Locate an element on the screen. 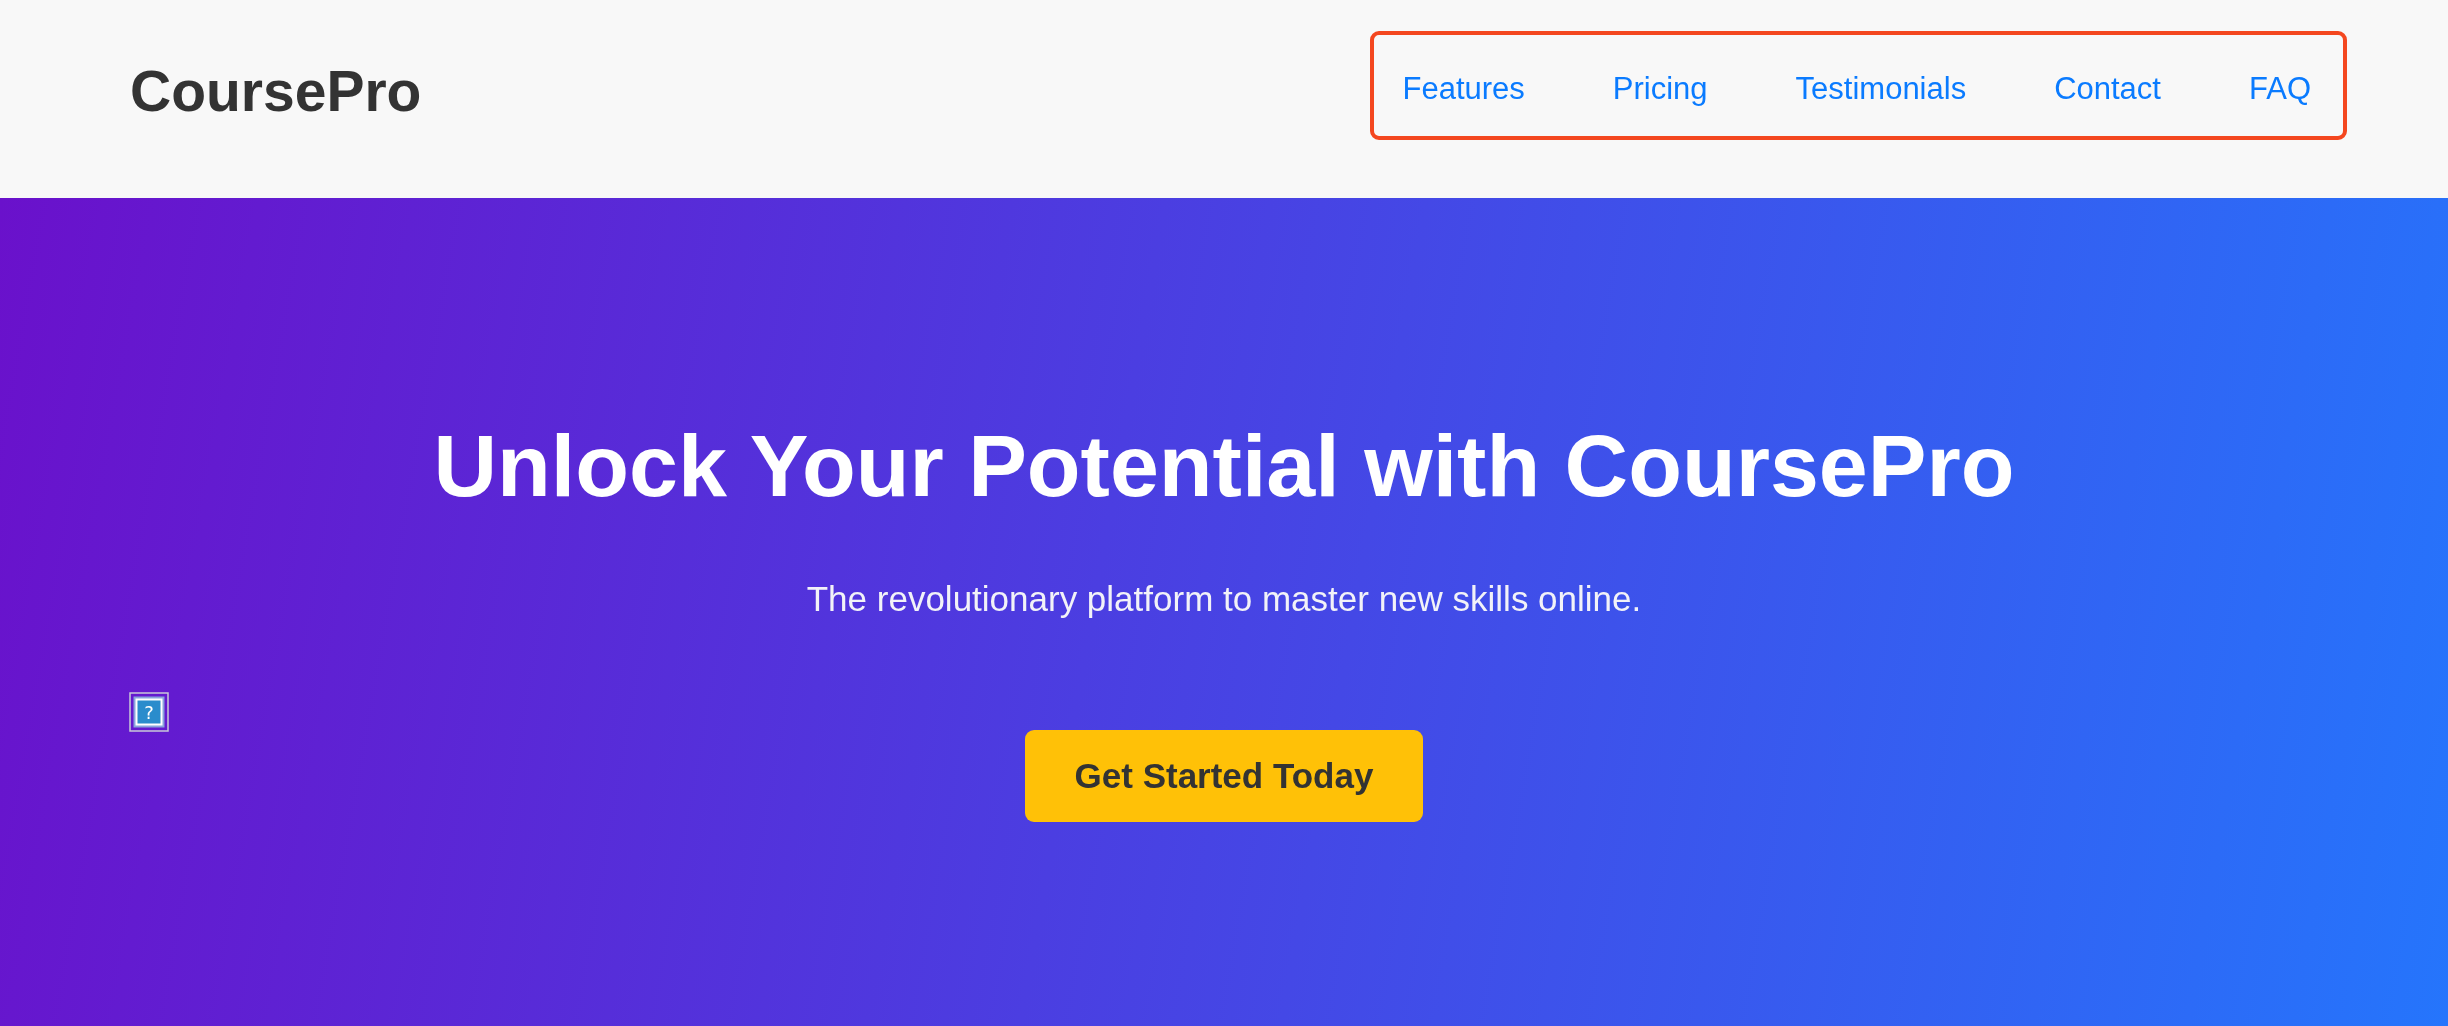  hero-subtitle: The revolutionary platform to master new skills online. is located at coordinates (1224, 598).